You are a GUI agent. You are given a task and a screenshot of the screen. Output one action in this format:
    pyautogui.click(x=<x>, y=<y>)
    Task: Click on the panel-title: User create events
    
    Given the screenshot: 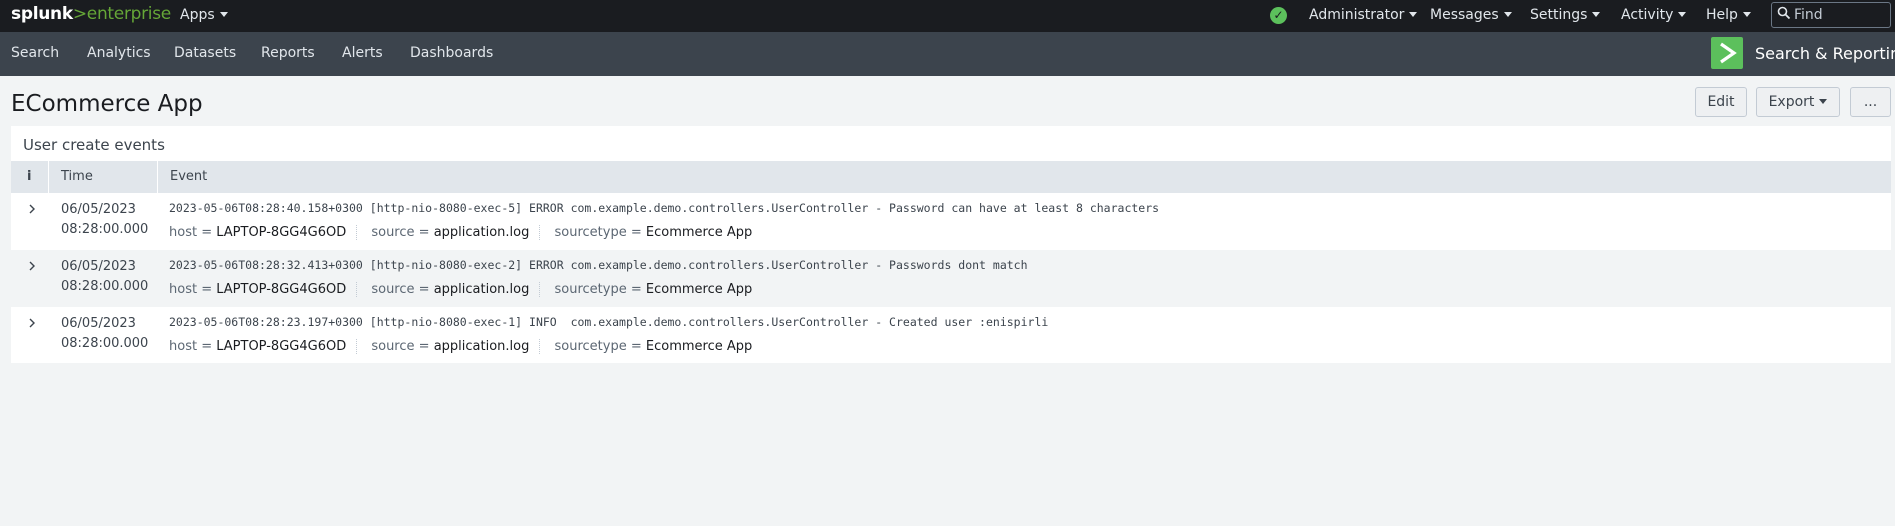 What is the action you would take?
    pyautogui.click(x=94, y=145)
    